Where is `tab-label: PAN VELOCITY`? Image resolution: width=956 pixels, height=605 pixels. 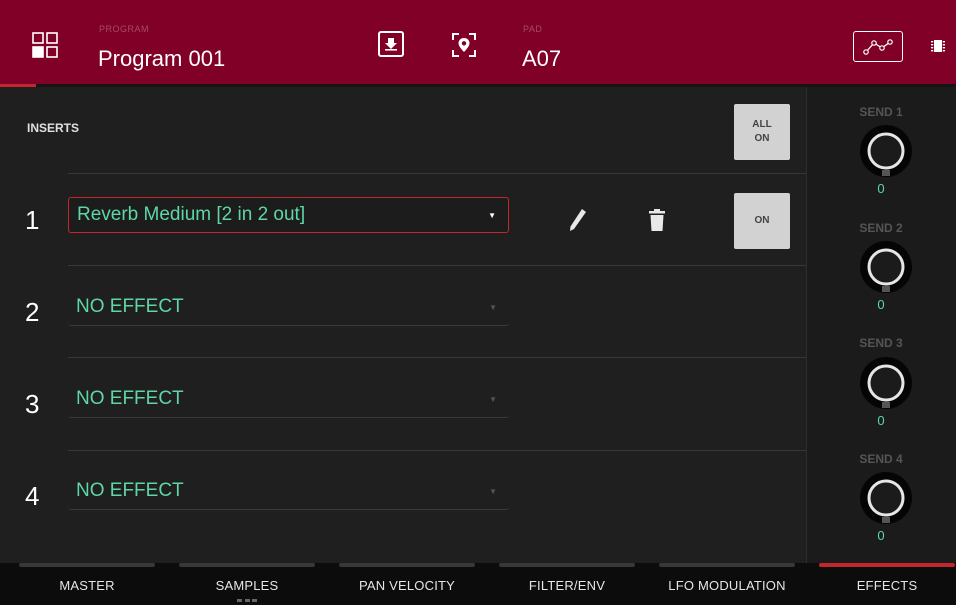
tab-label: PAN VELOCITY is located at coordinates (407, 585).